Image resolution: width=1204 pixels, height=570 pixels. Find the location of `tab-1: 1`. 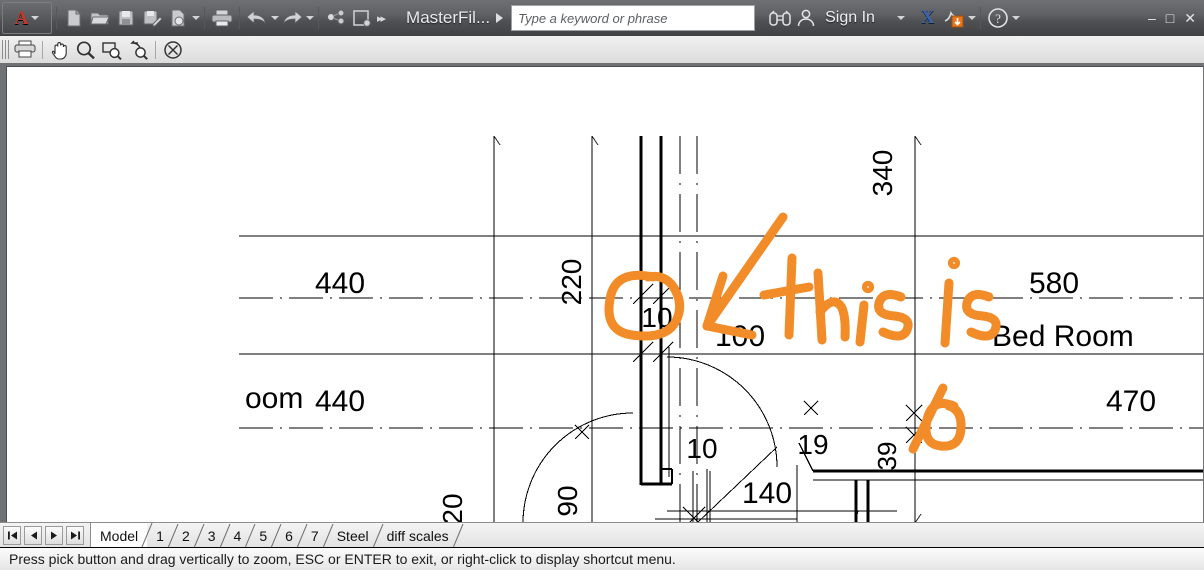

tab-1: 1 is located at coordinates (163, 536).